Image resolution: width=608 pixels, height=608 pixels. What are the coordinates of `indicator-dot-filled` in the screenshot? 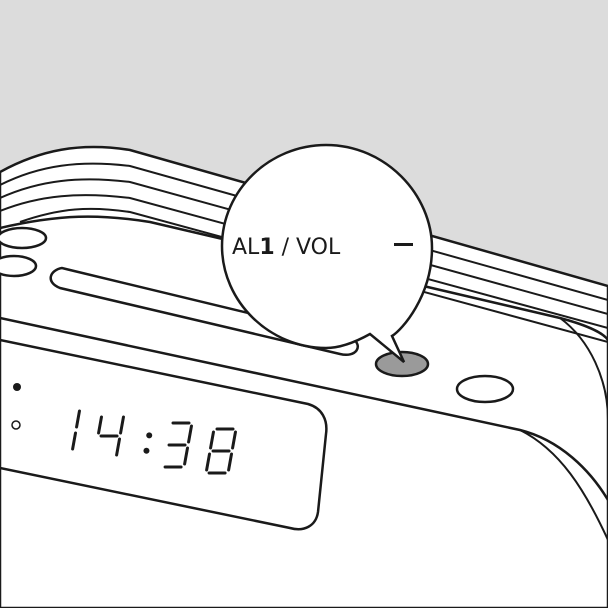 It's located at (17, 387).